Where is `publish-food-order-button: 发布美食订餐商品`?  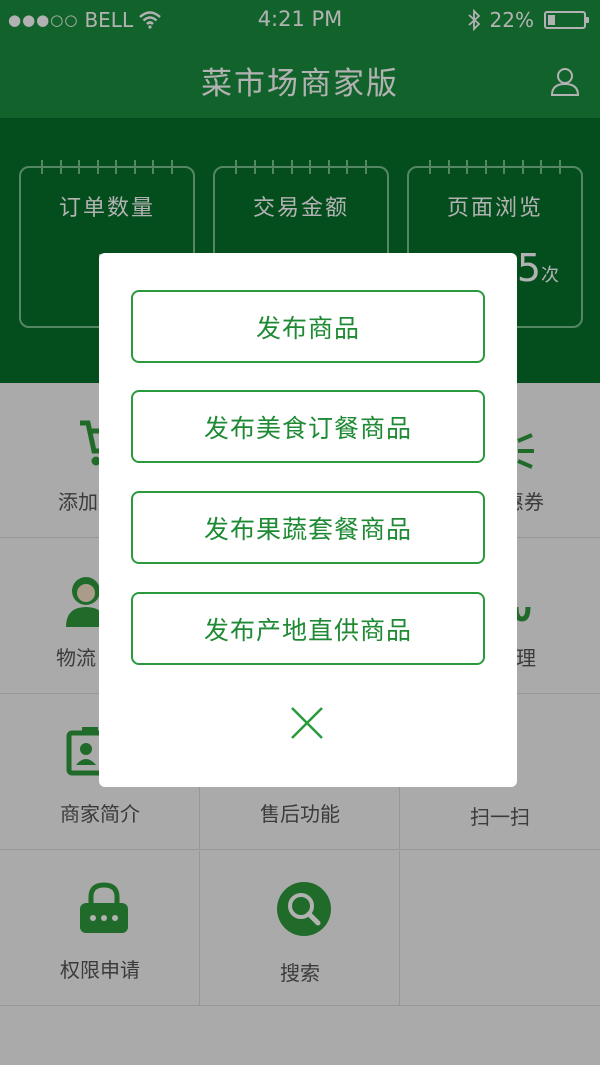
publish-food-order-button: 发布美食订餐商品 is located at coordinates (308, 426).